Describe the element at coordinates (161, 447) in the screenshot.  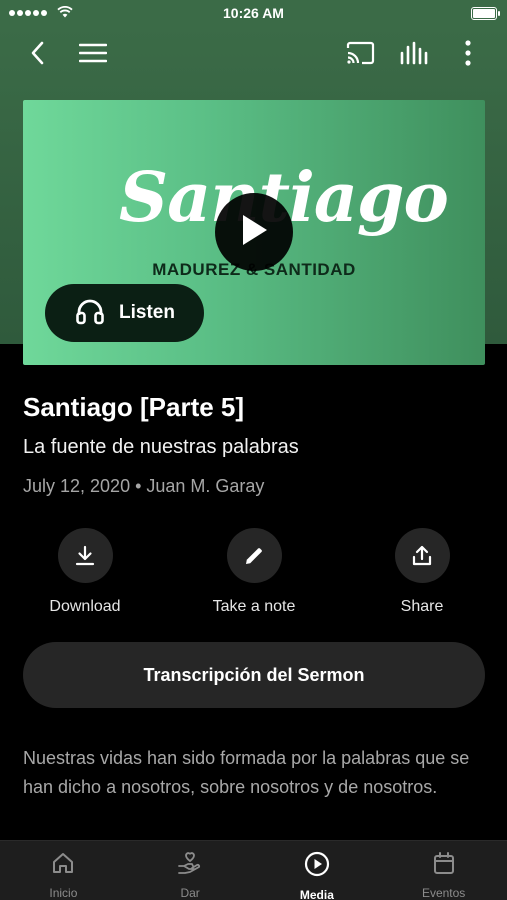
I see `sermon-subtitle: La fuente de nuestras palabras` at that location.